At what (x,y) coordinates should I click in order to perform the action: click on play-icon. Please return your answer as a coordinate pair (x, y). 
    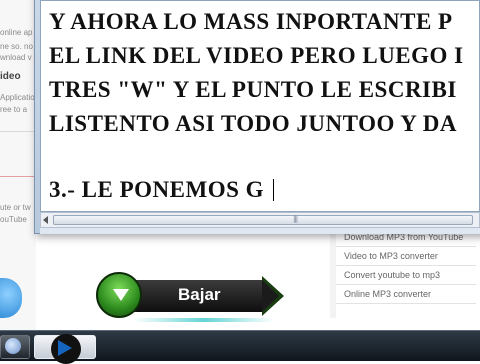
    Looking at the image, I should click on (65, 348).